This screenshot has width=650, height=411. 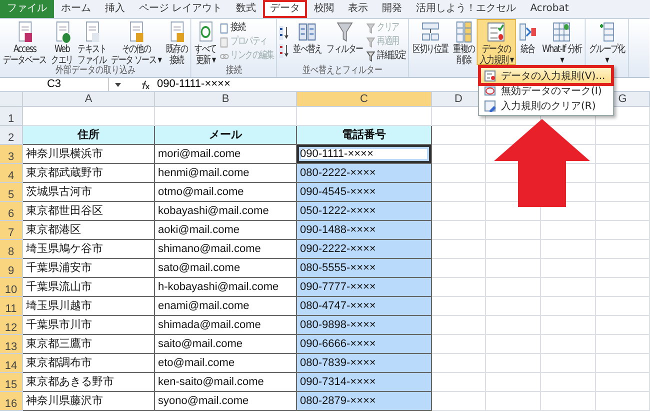 I want to click on ribbon-button: 接続, so click(x=247, y=28).